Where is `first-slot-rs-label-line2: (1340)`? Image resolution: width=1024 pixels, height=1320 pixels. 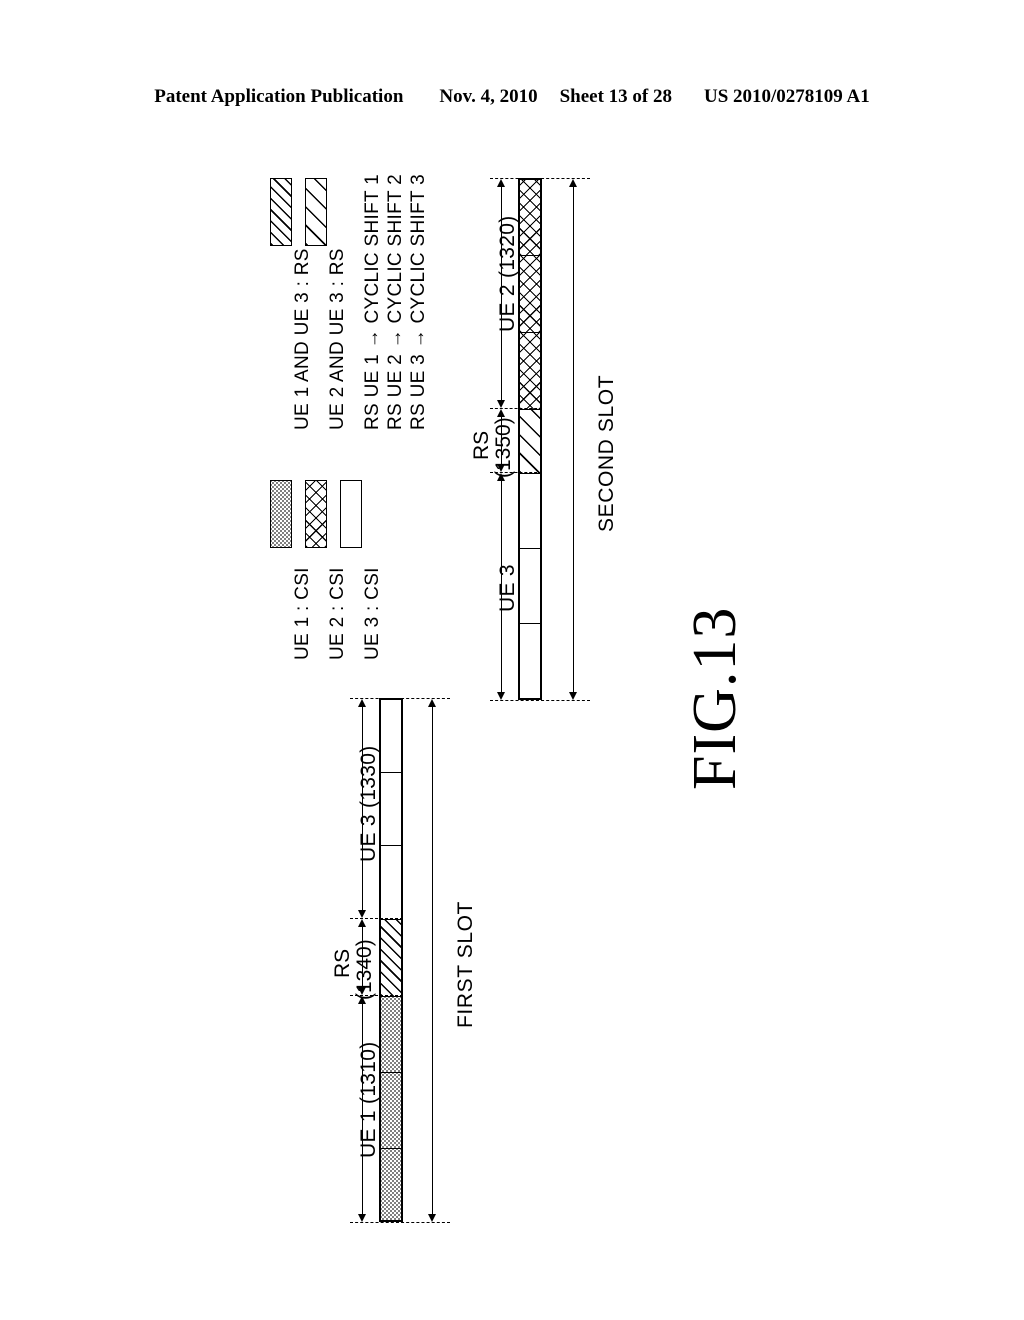
first-slot-rs-label-line2: (1340) is located at coordinates (364, 969).